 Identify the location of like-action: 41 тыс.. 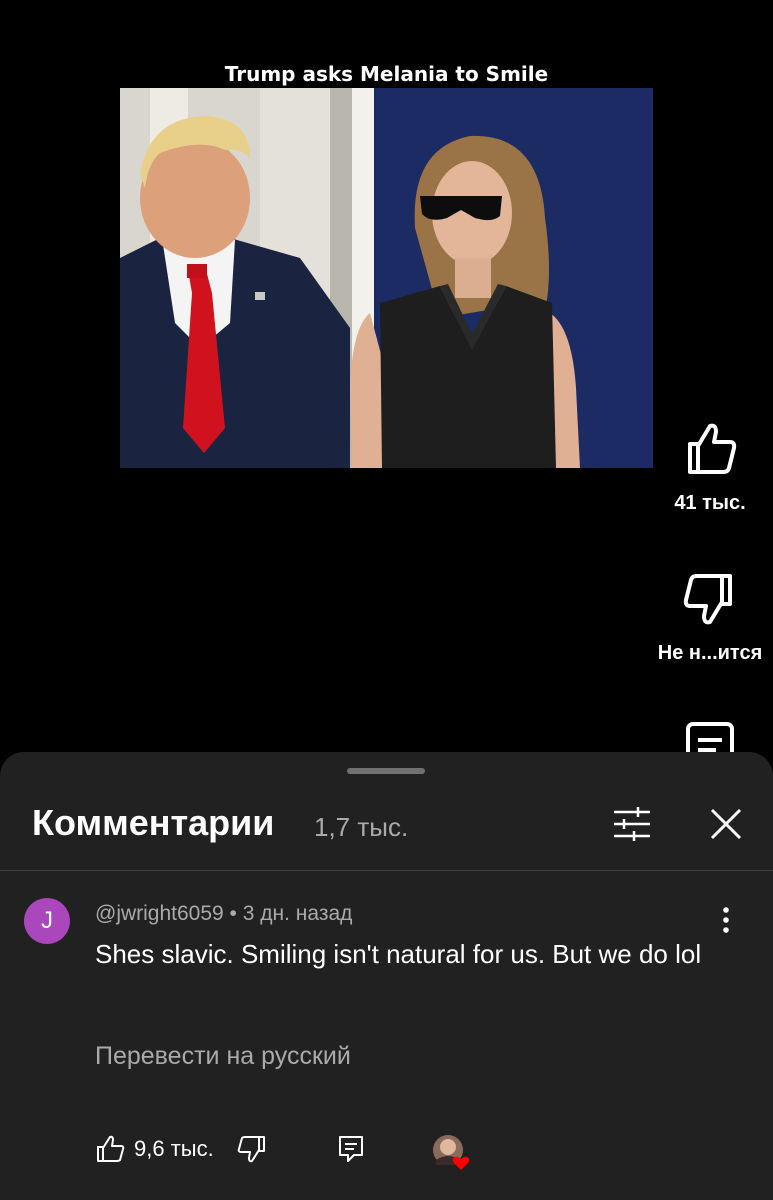
(710, 467).